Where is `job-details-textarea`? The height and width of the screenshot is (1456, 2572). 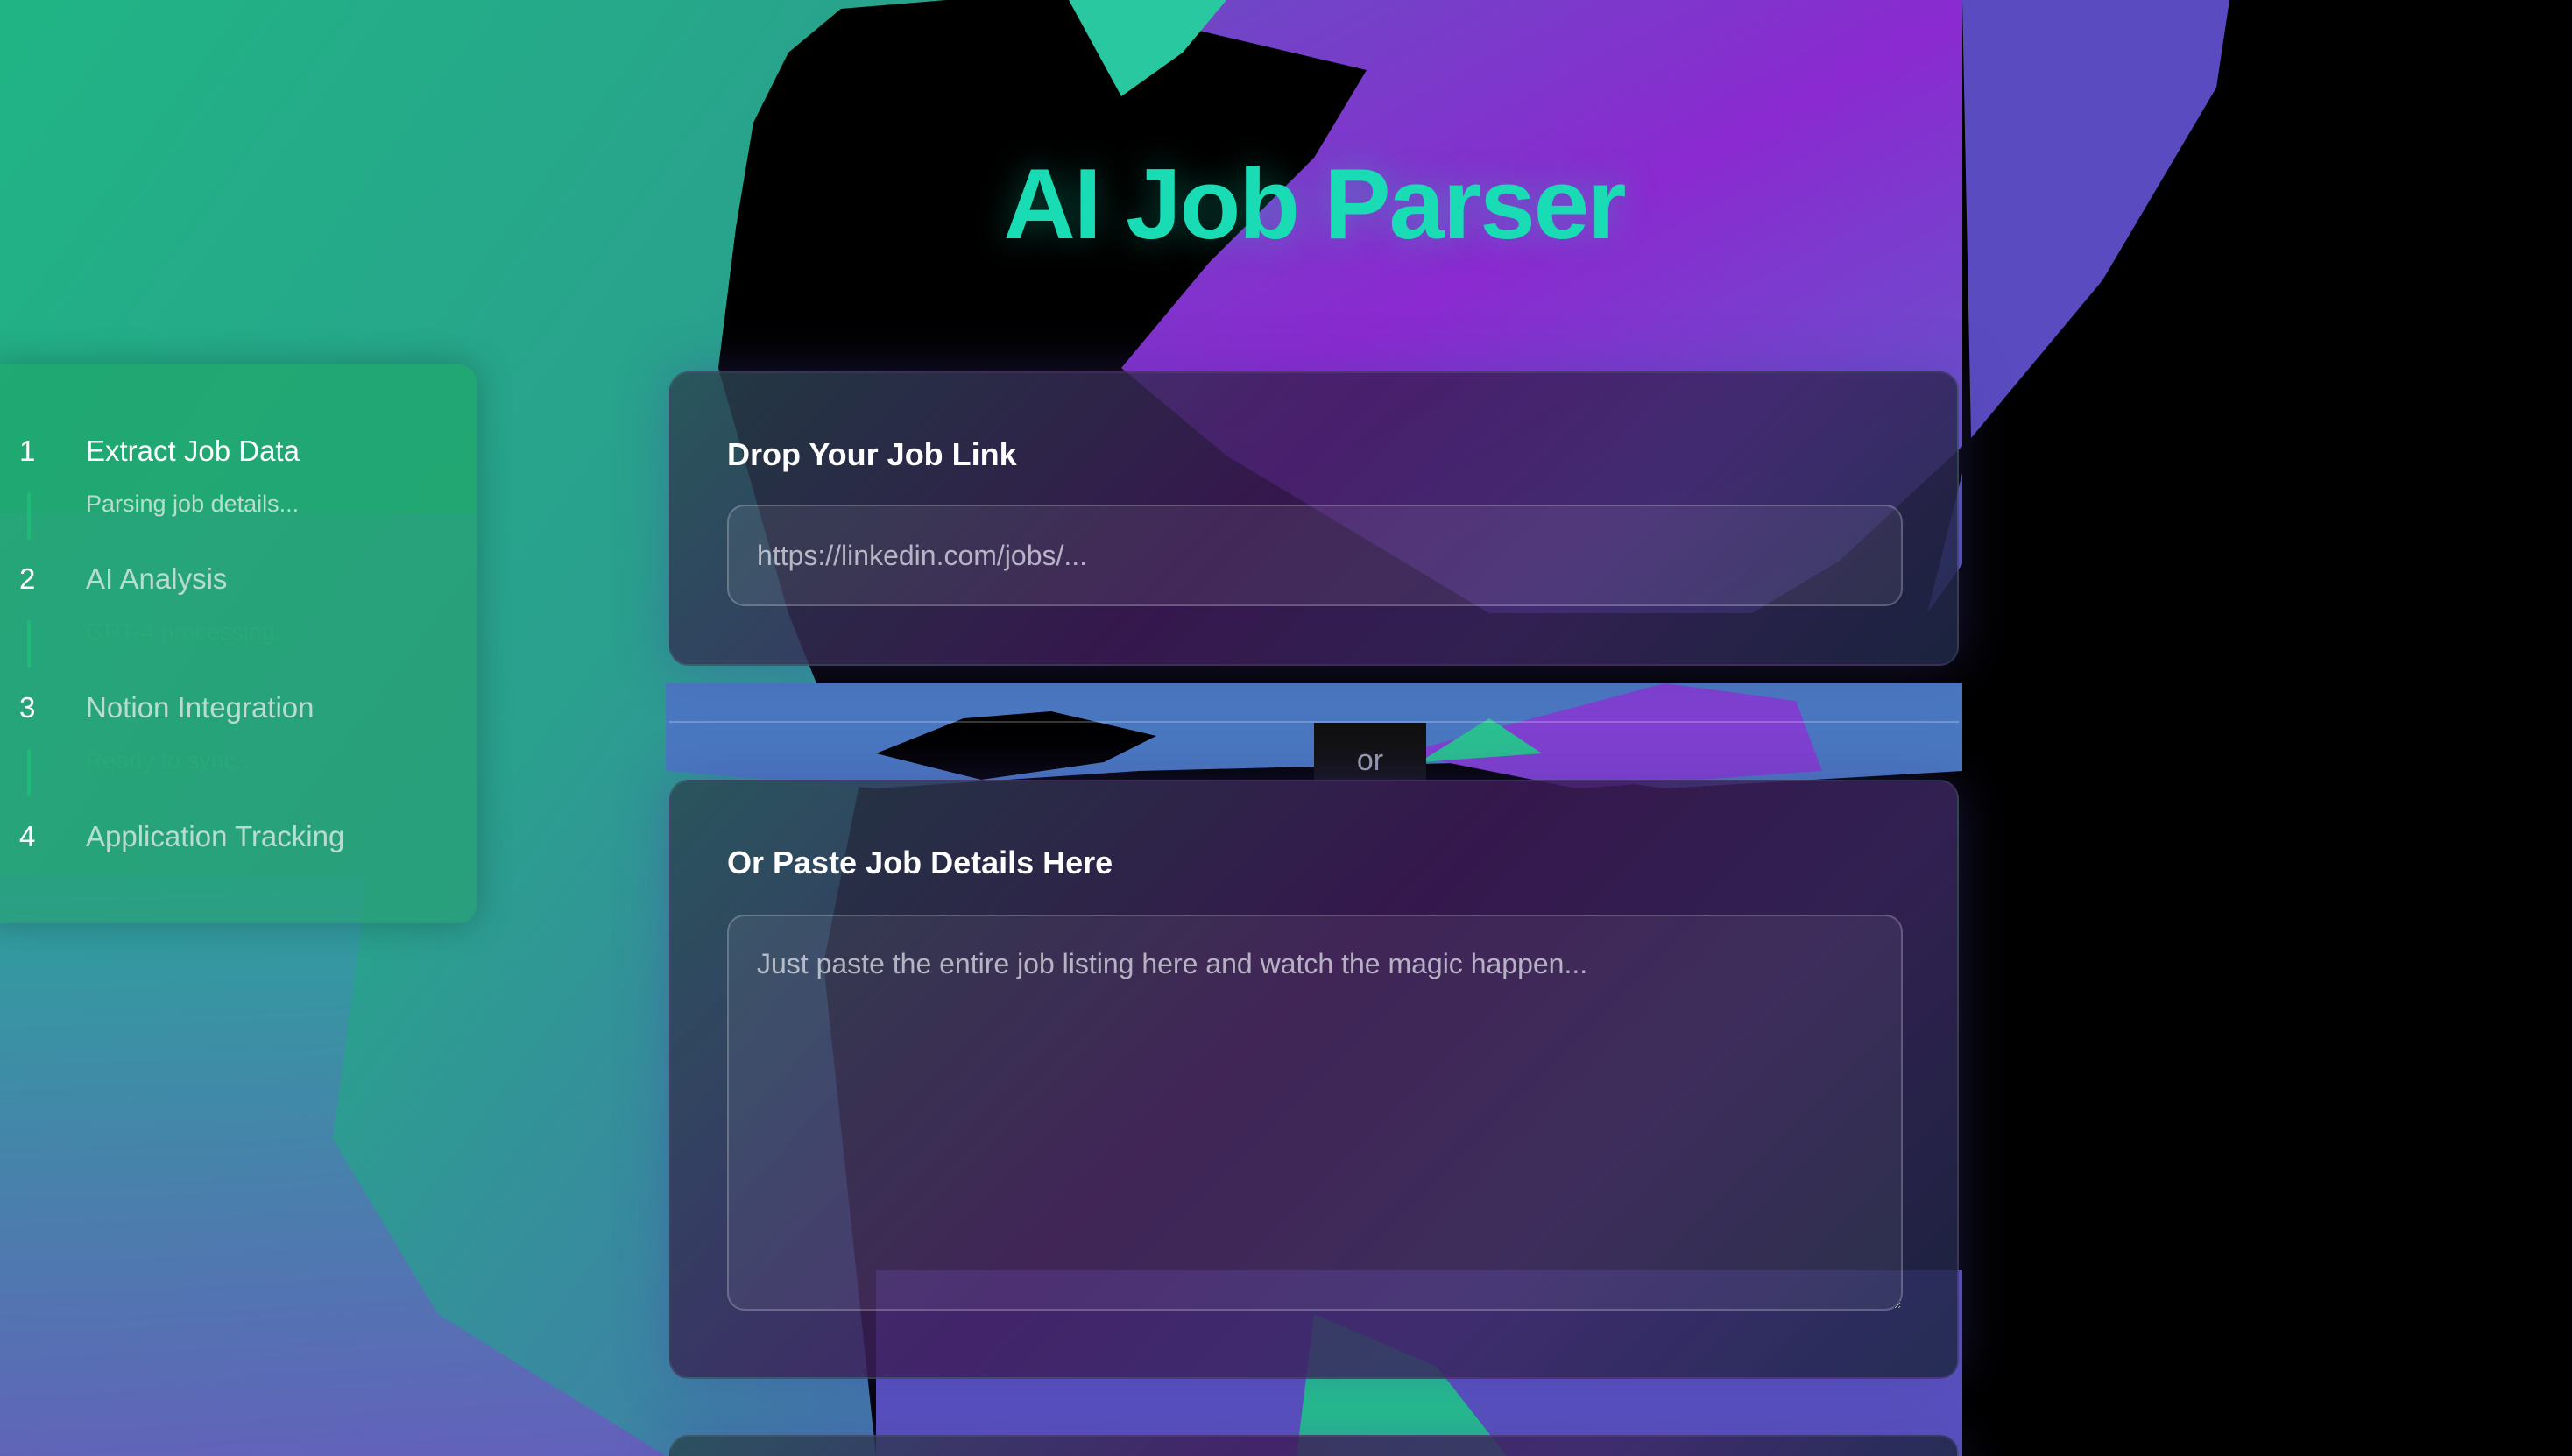
job-details-textarea is located at coordinates (1315, 1113).